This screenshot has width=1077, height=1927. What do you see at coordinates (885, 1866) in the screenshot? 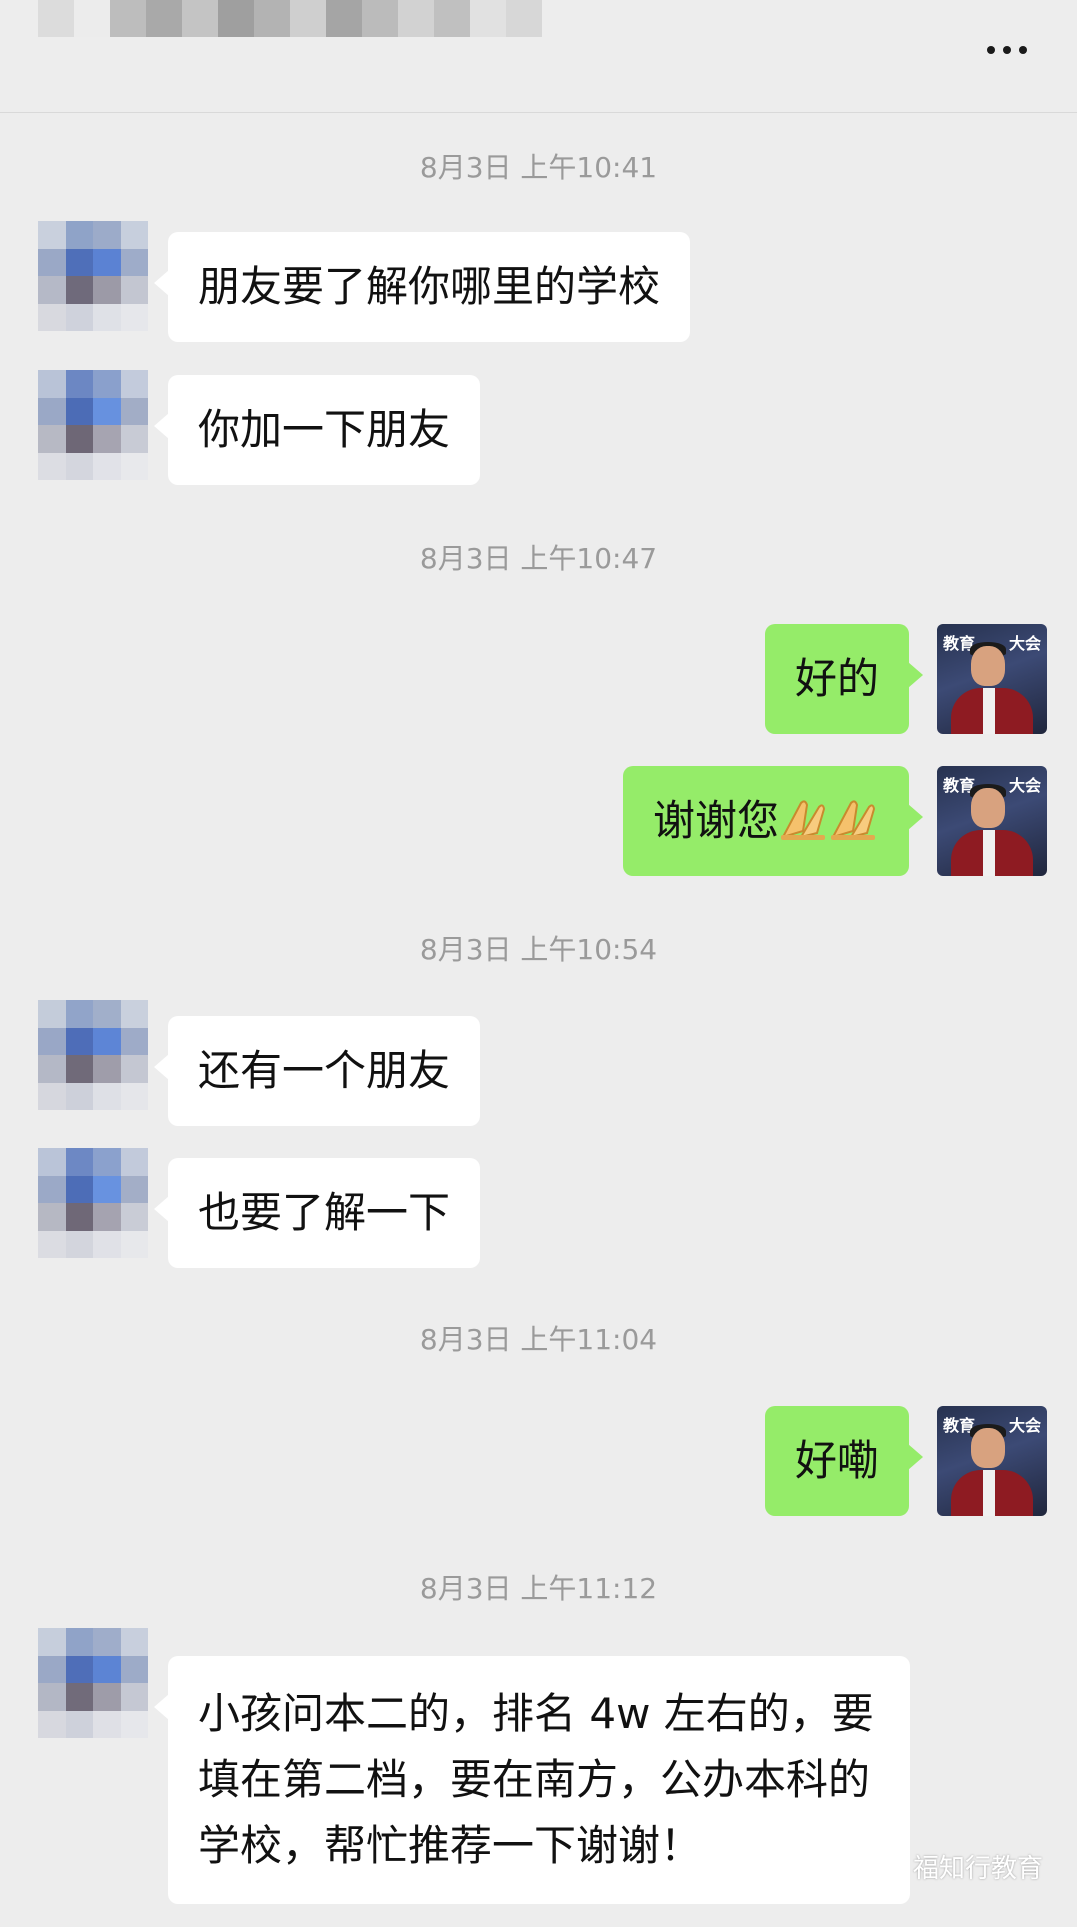
I see `wechat-icon` at bounding box center [885, 1866].